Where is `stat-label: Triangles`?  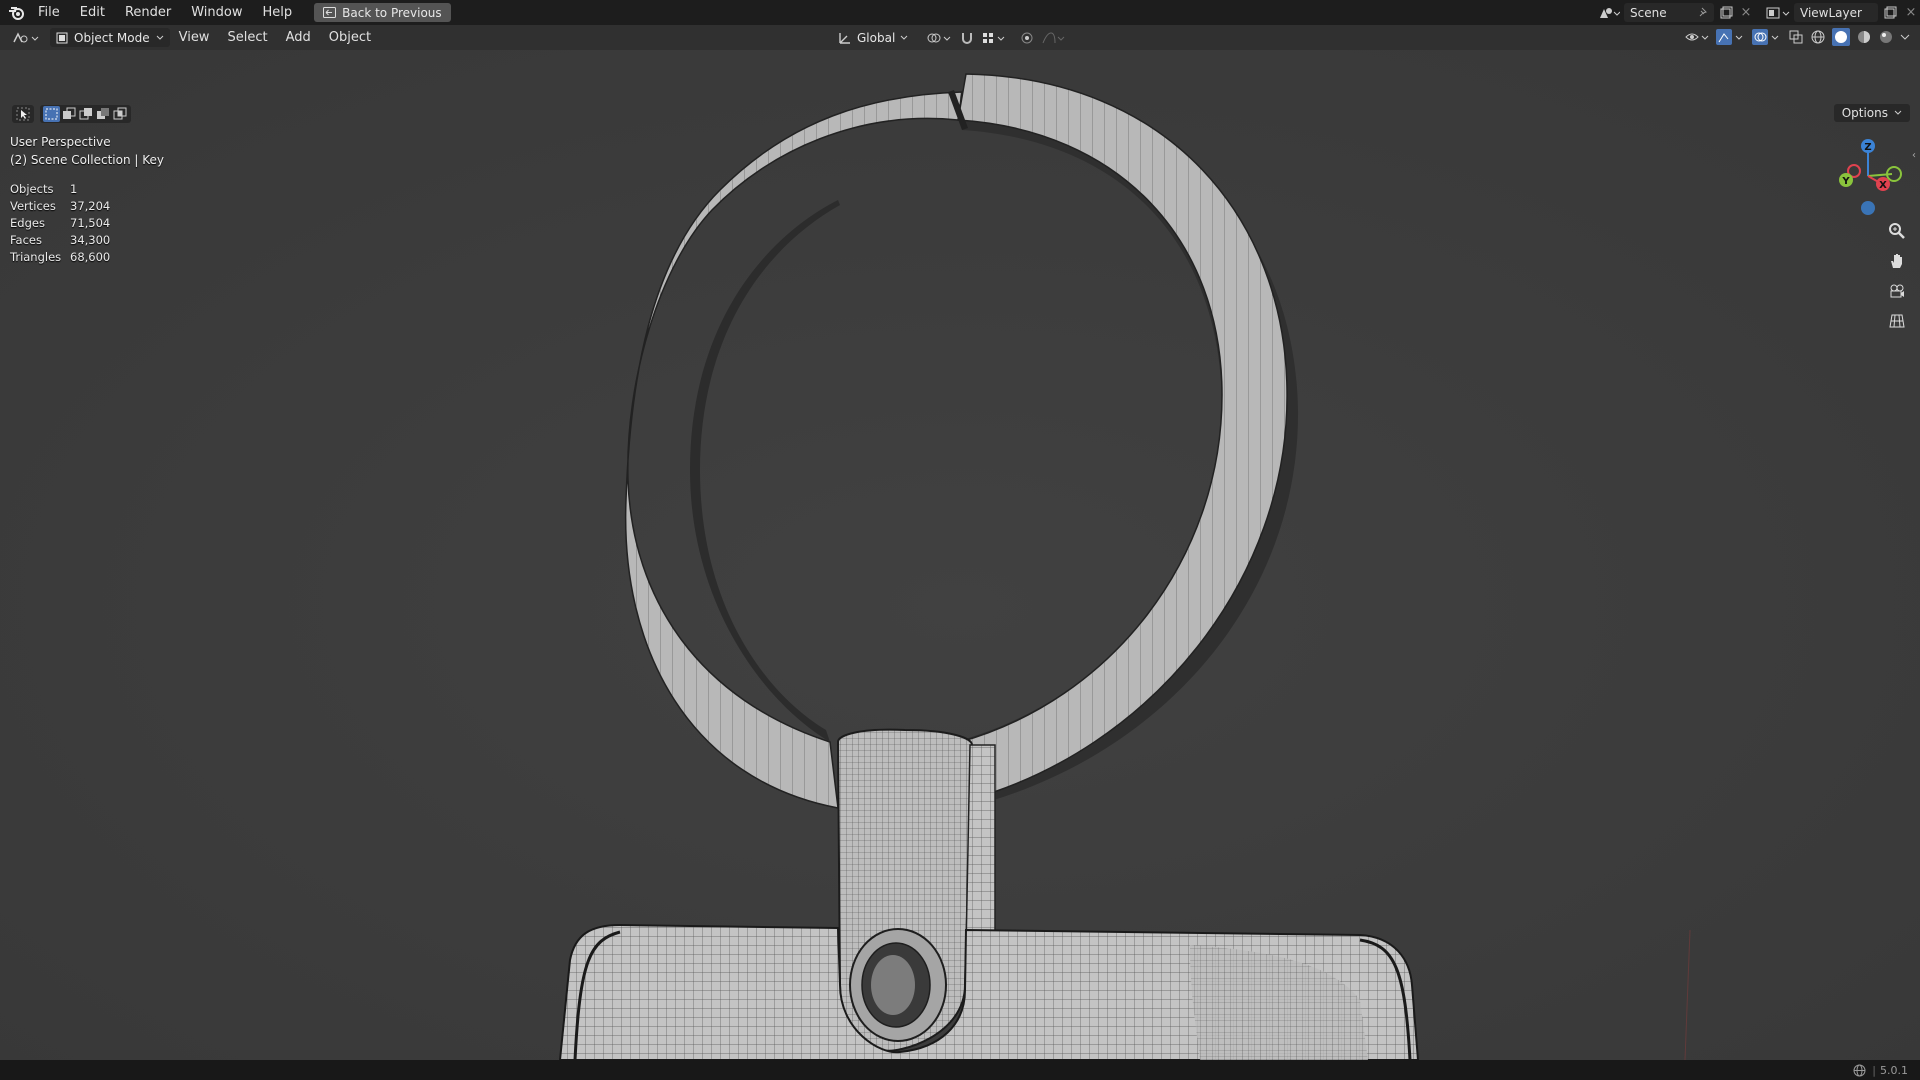
stat-label: Triangles is located at coordinates (36, 257).